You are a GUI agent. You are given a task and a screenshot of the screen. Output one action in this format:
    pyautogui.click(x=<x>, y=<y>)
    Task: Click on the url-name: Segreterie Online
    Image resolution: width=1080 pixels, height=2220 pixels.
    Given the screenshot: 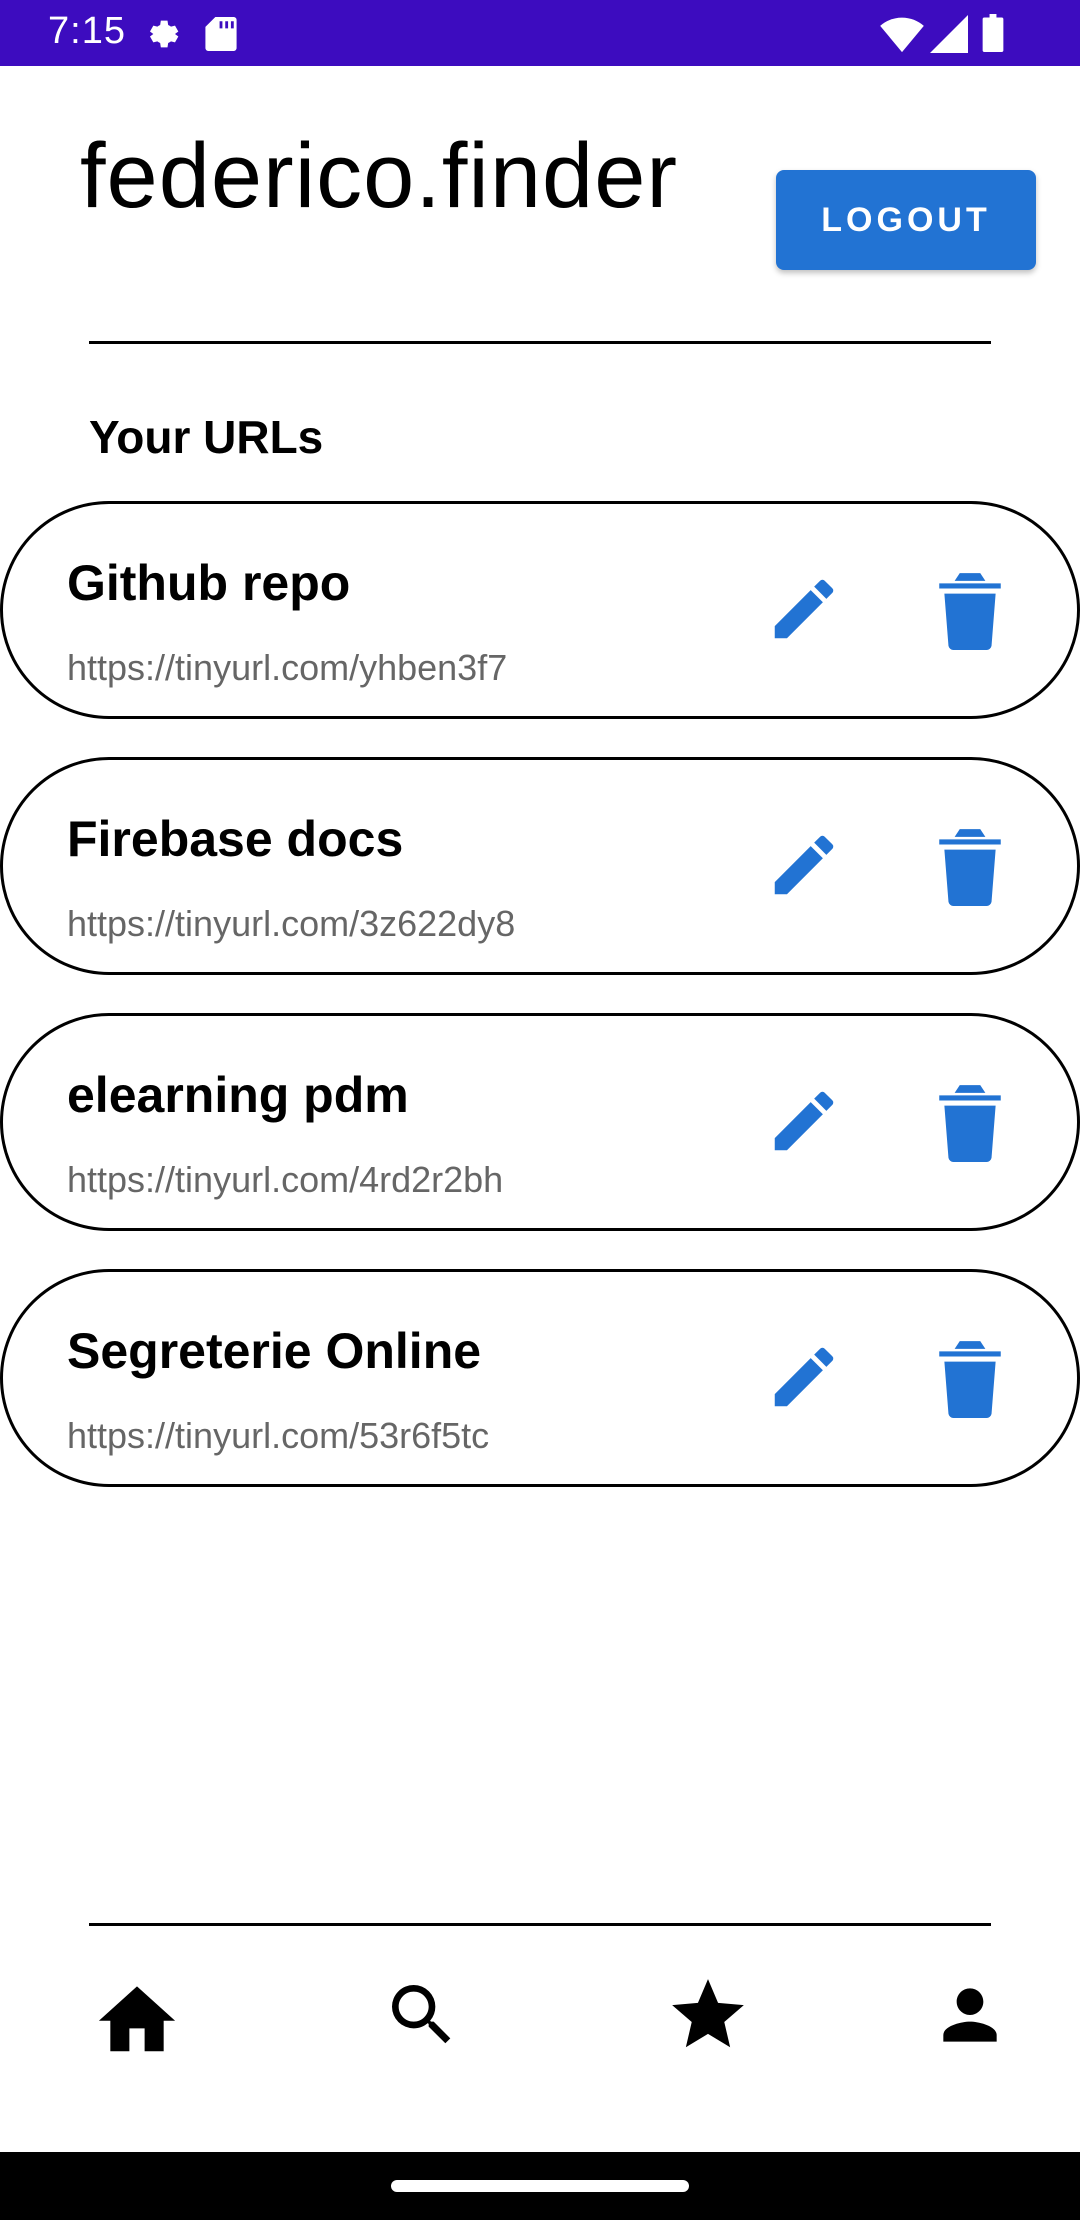 What is the action you would take?
    pyautogui.click(x=274, y=1351)
    